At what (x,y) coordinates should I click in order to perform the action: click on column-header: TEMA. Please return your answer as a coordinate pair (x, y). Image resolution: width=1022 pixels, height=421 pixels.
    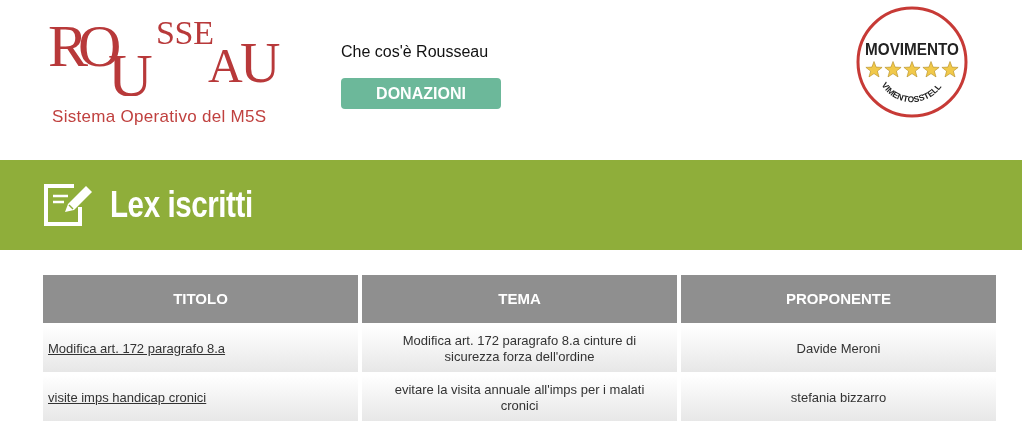
    Looking at the image, I should click on (519, 299).